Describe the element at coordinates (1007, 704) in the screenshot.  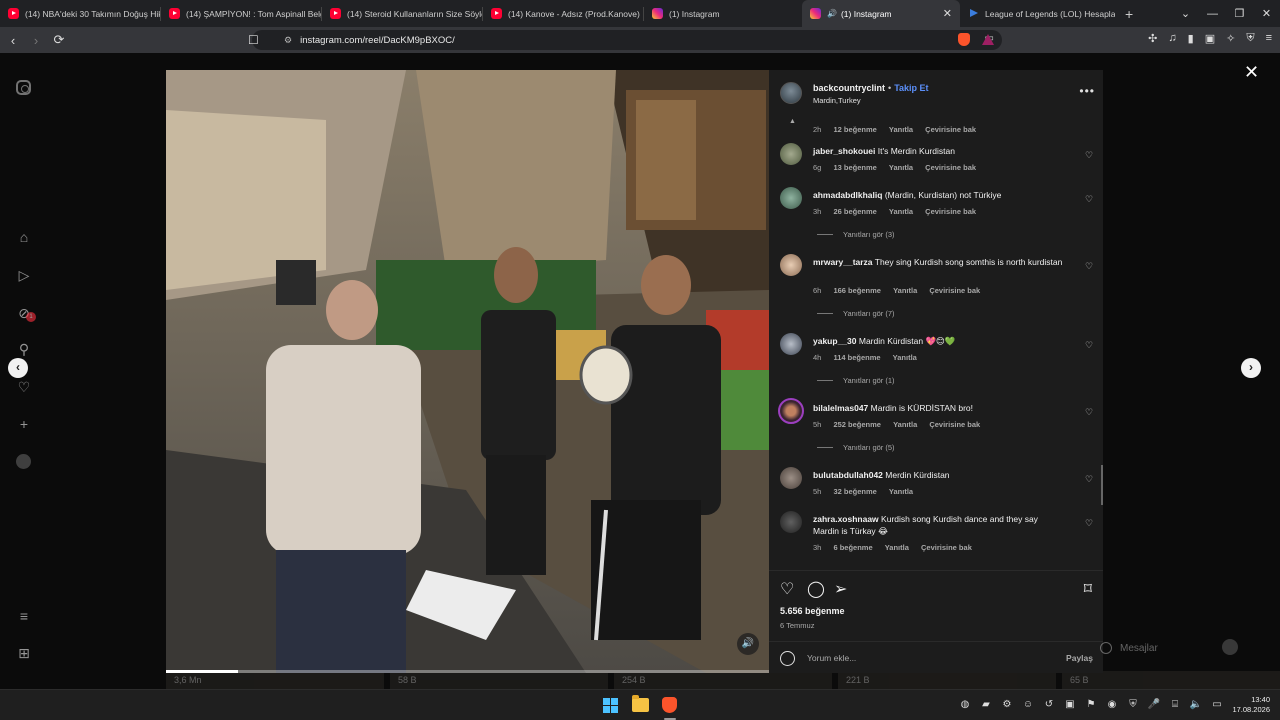
I see `steam-icon: ⚙` at that location.